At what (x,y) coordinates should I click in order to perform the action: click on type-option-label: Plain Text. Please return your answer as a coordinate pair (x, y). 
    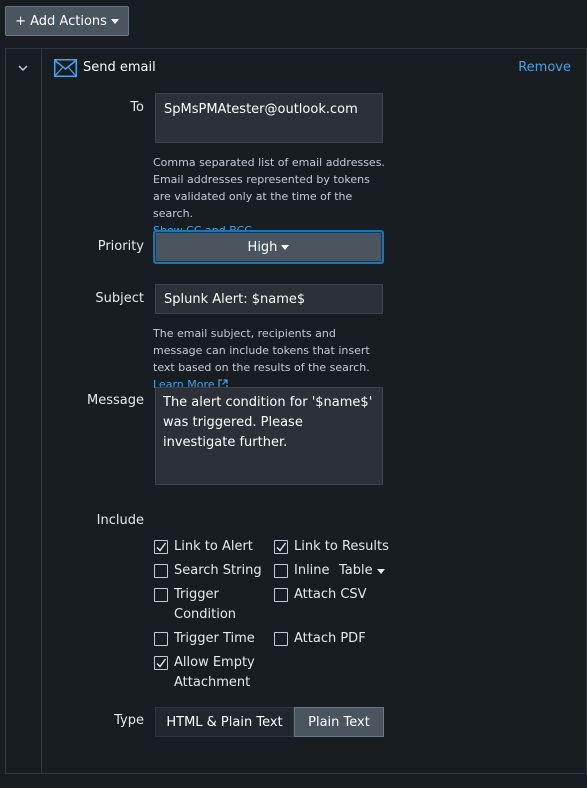
    Looking at the image, I should click on (339, 722).